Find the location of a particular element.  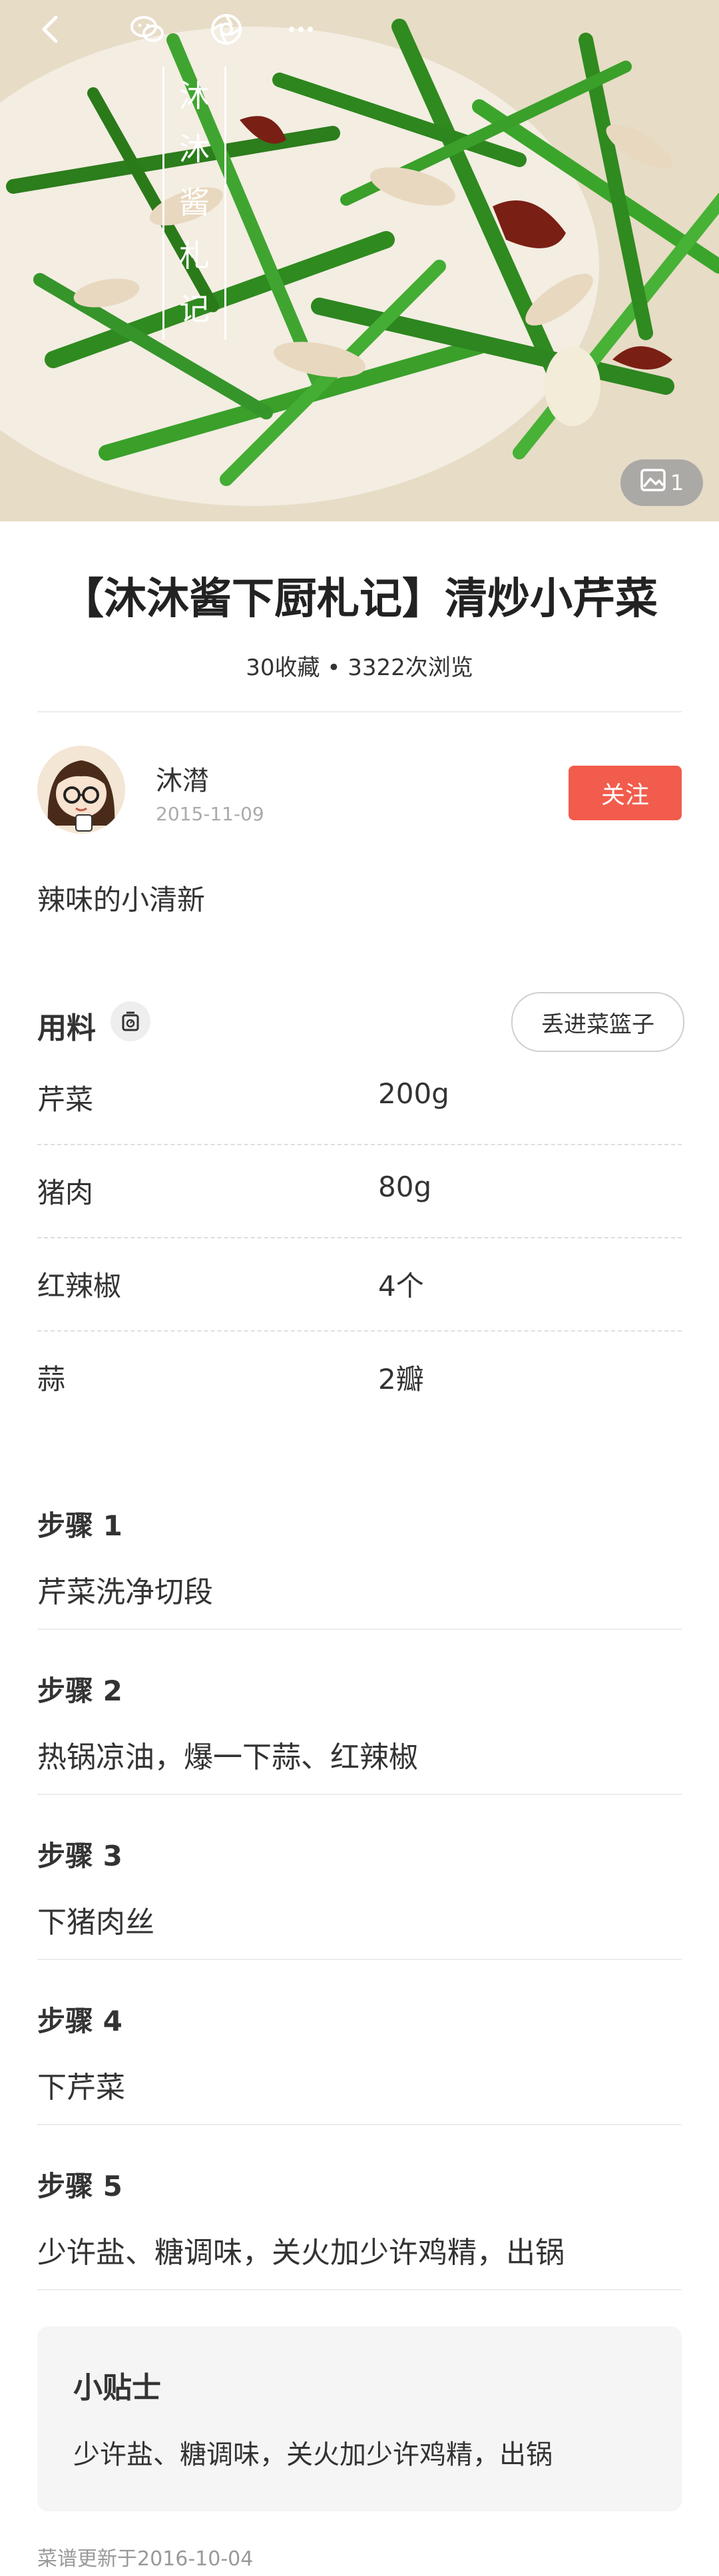

author-avatar is located at coordinates (81, 790).